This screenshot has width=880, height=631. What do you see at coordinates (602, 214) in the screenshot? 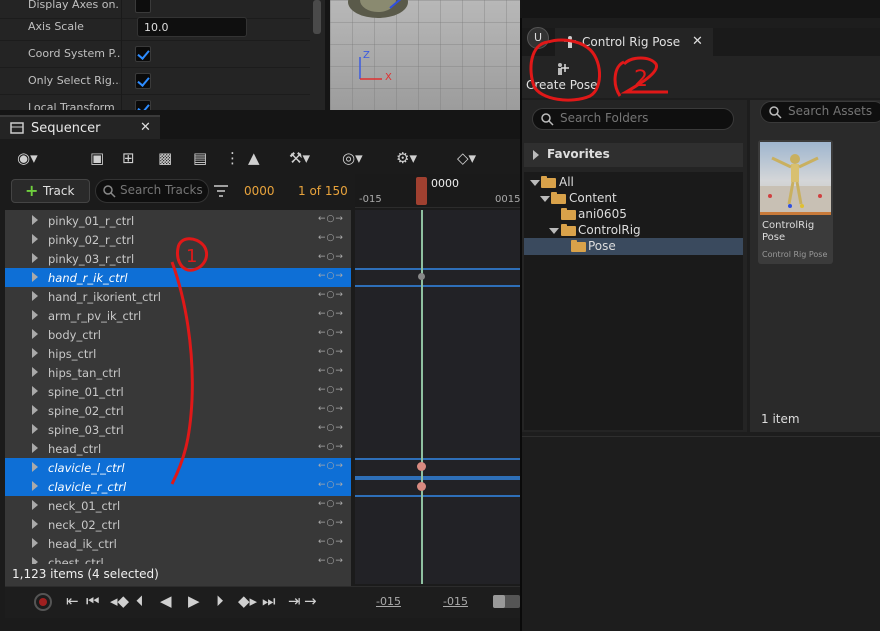
I see `tree-node-ani0605: ani0605` at bounding box center [602, 214].